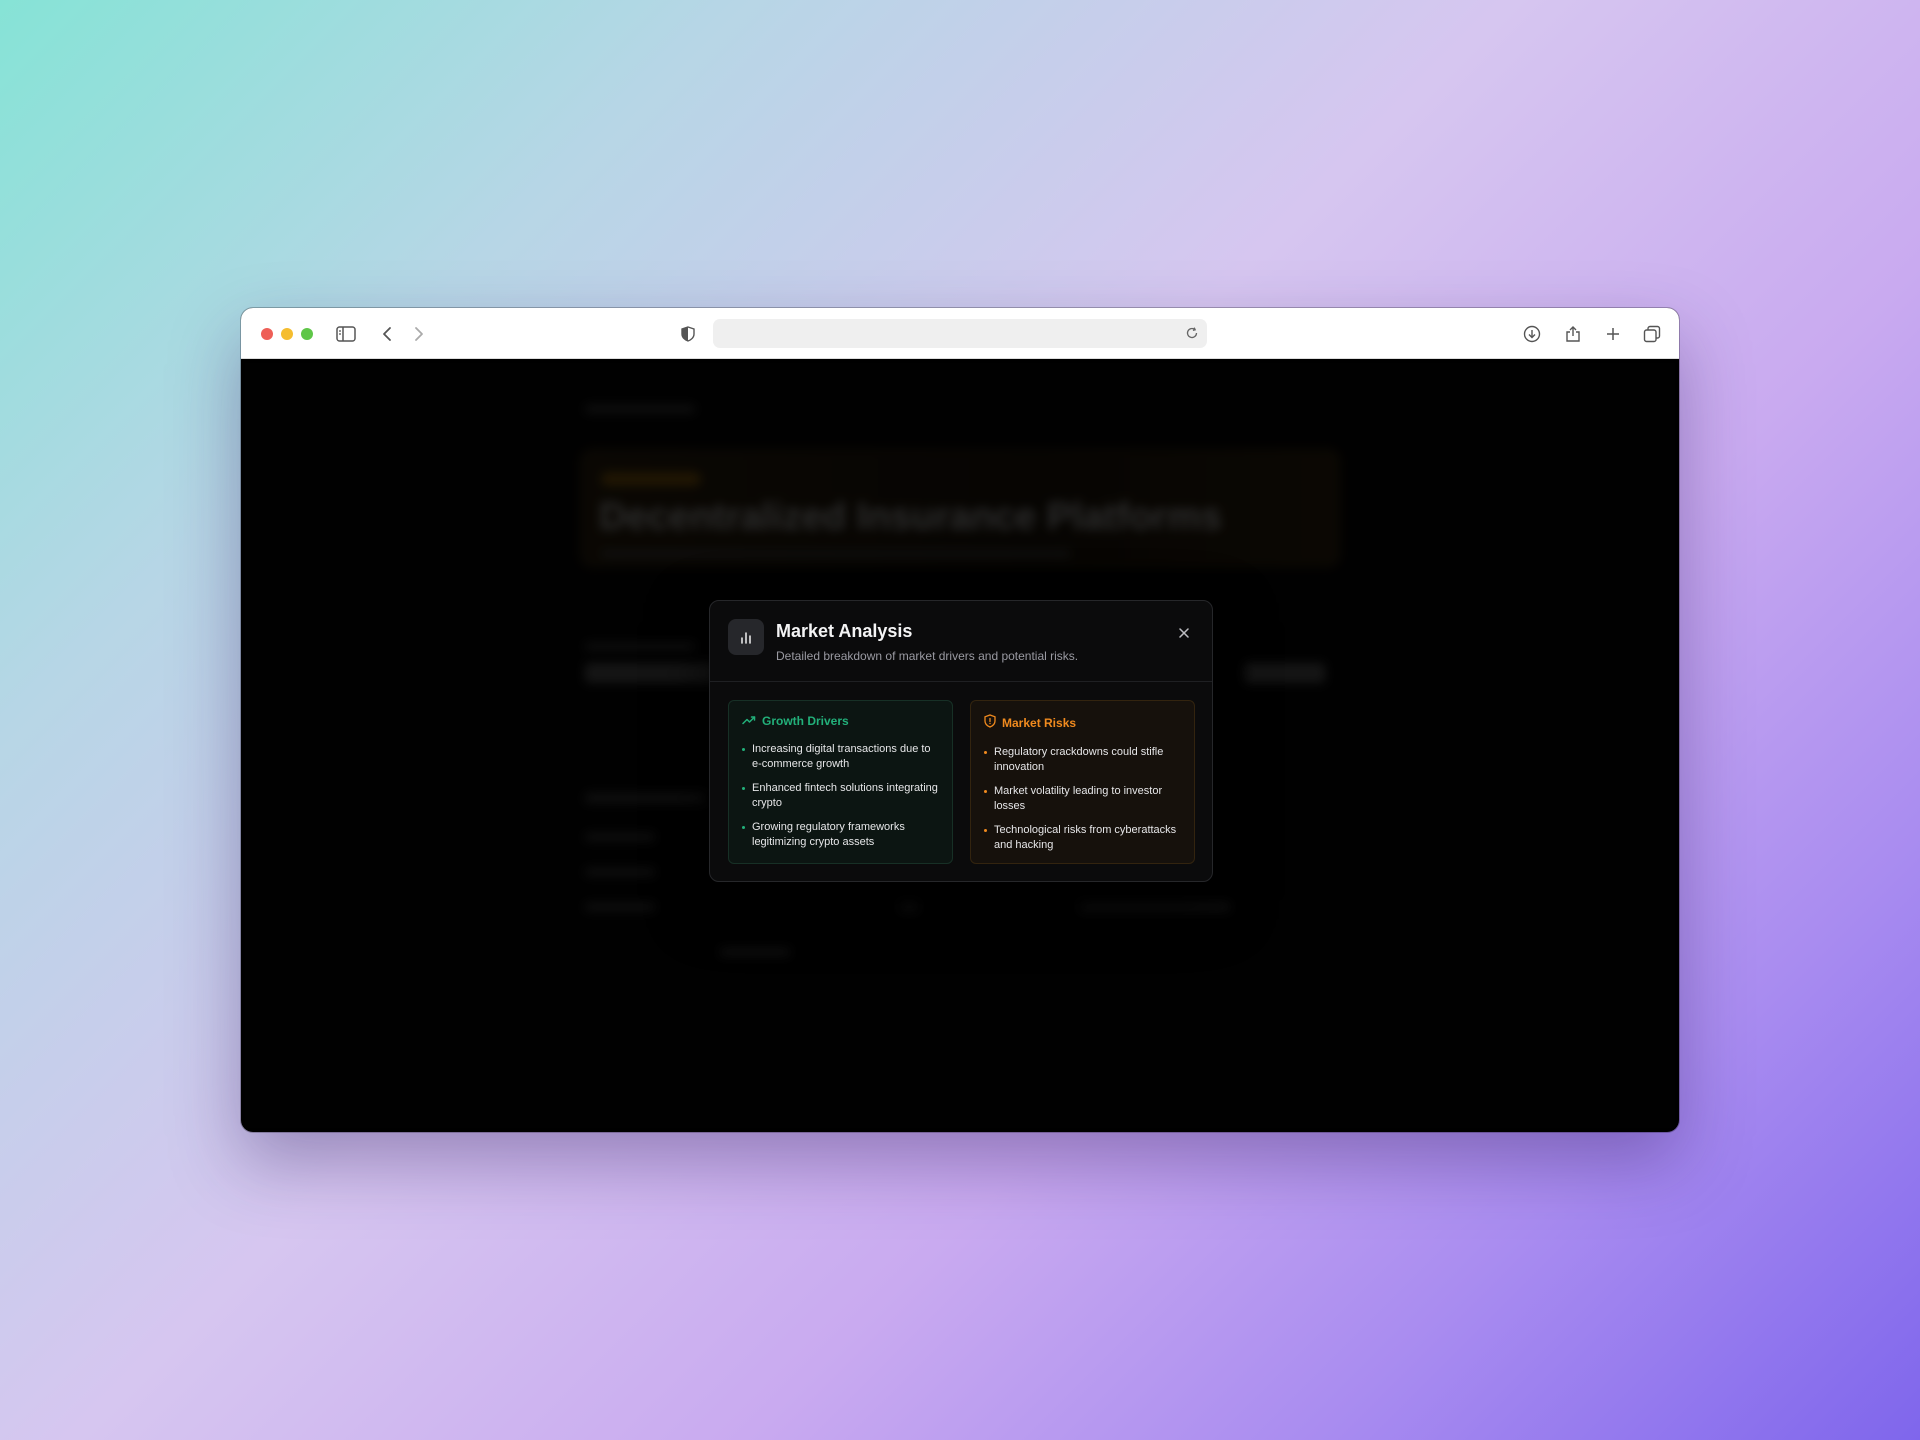  I want to click on close-icon, so click(1184, 633).